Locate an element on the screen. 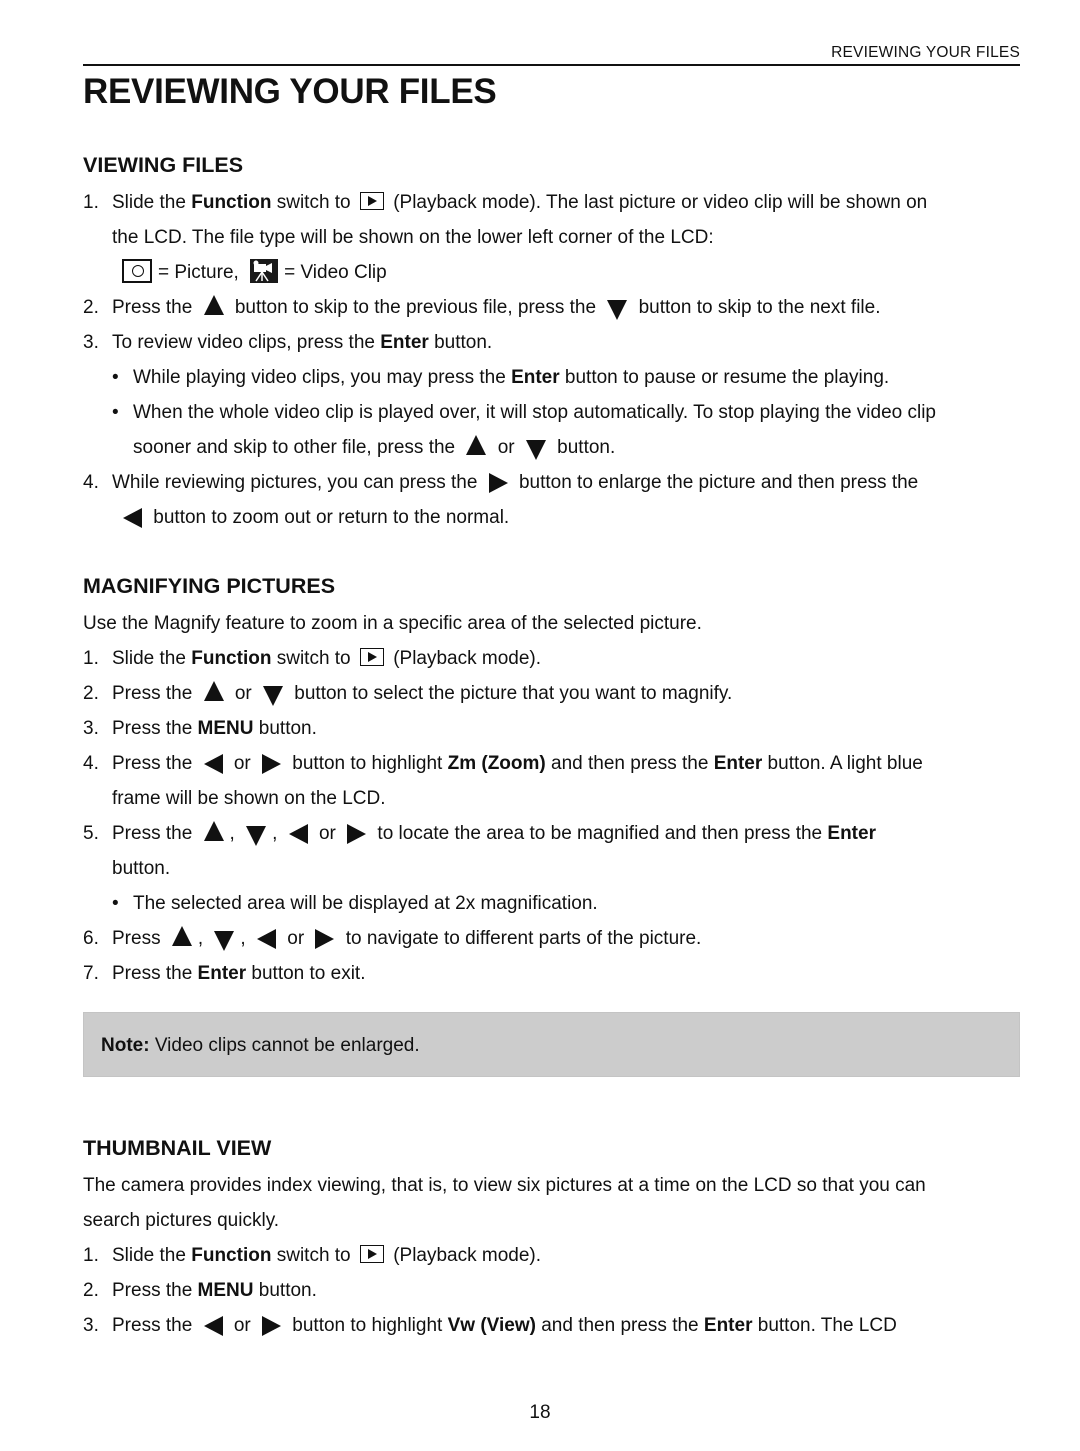 This screenshot has height=1451, width=1080. section-title-thumbnail-view: THUMBNAIL VIEW is located at coordinates (177, 1148).